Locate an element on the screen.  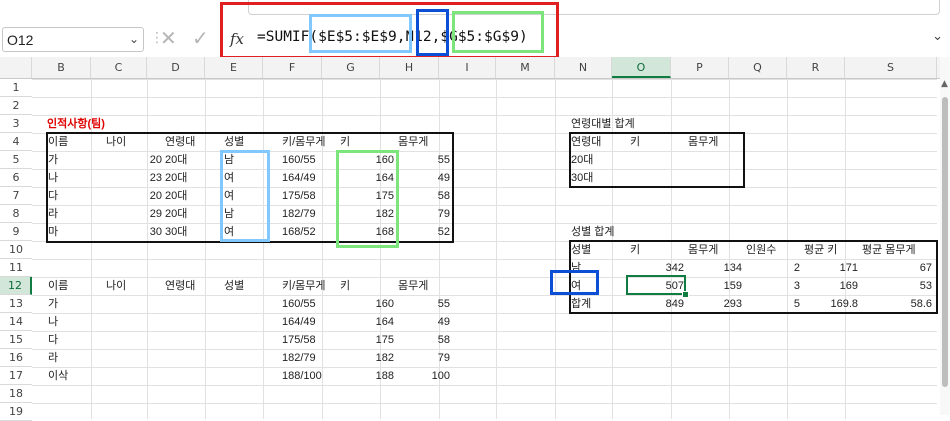
expand-formula-chevron-icon: ⌄ is located at coordinates (937, 36).